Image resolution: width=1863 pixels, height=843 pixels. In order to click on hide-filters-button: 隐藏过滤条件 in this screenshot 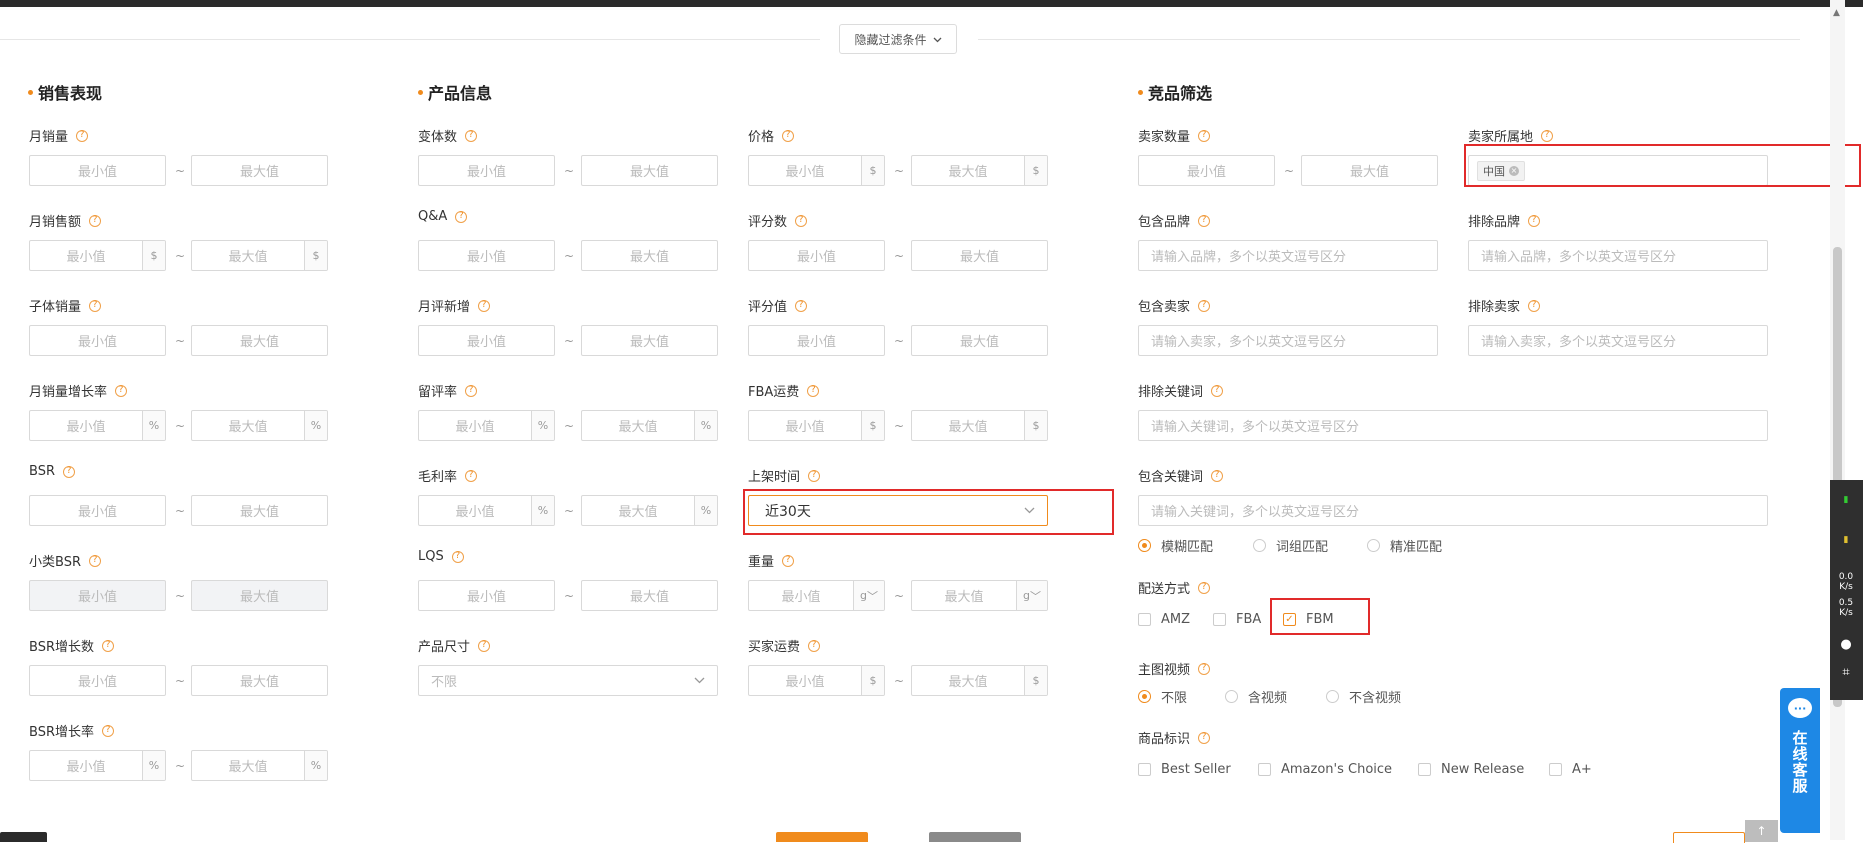, I will do `click(898, 39)`.